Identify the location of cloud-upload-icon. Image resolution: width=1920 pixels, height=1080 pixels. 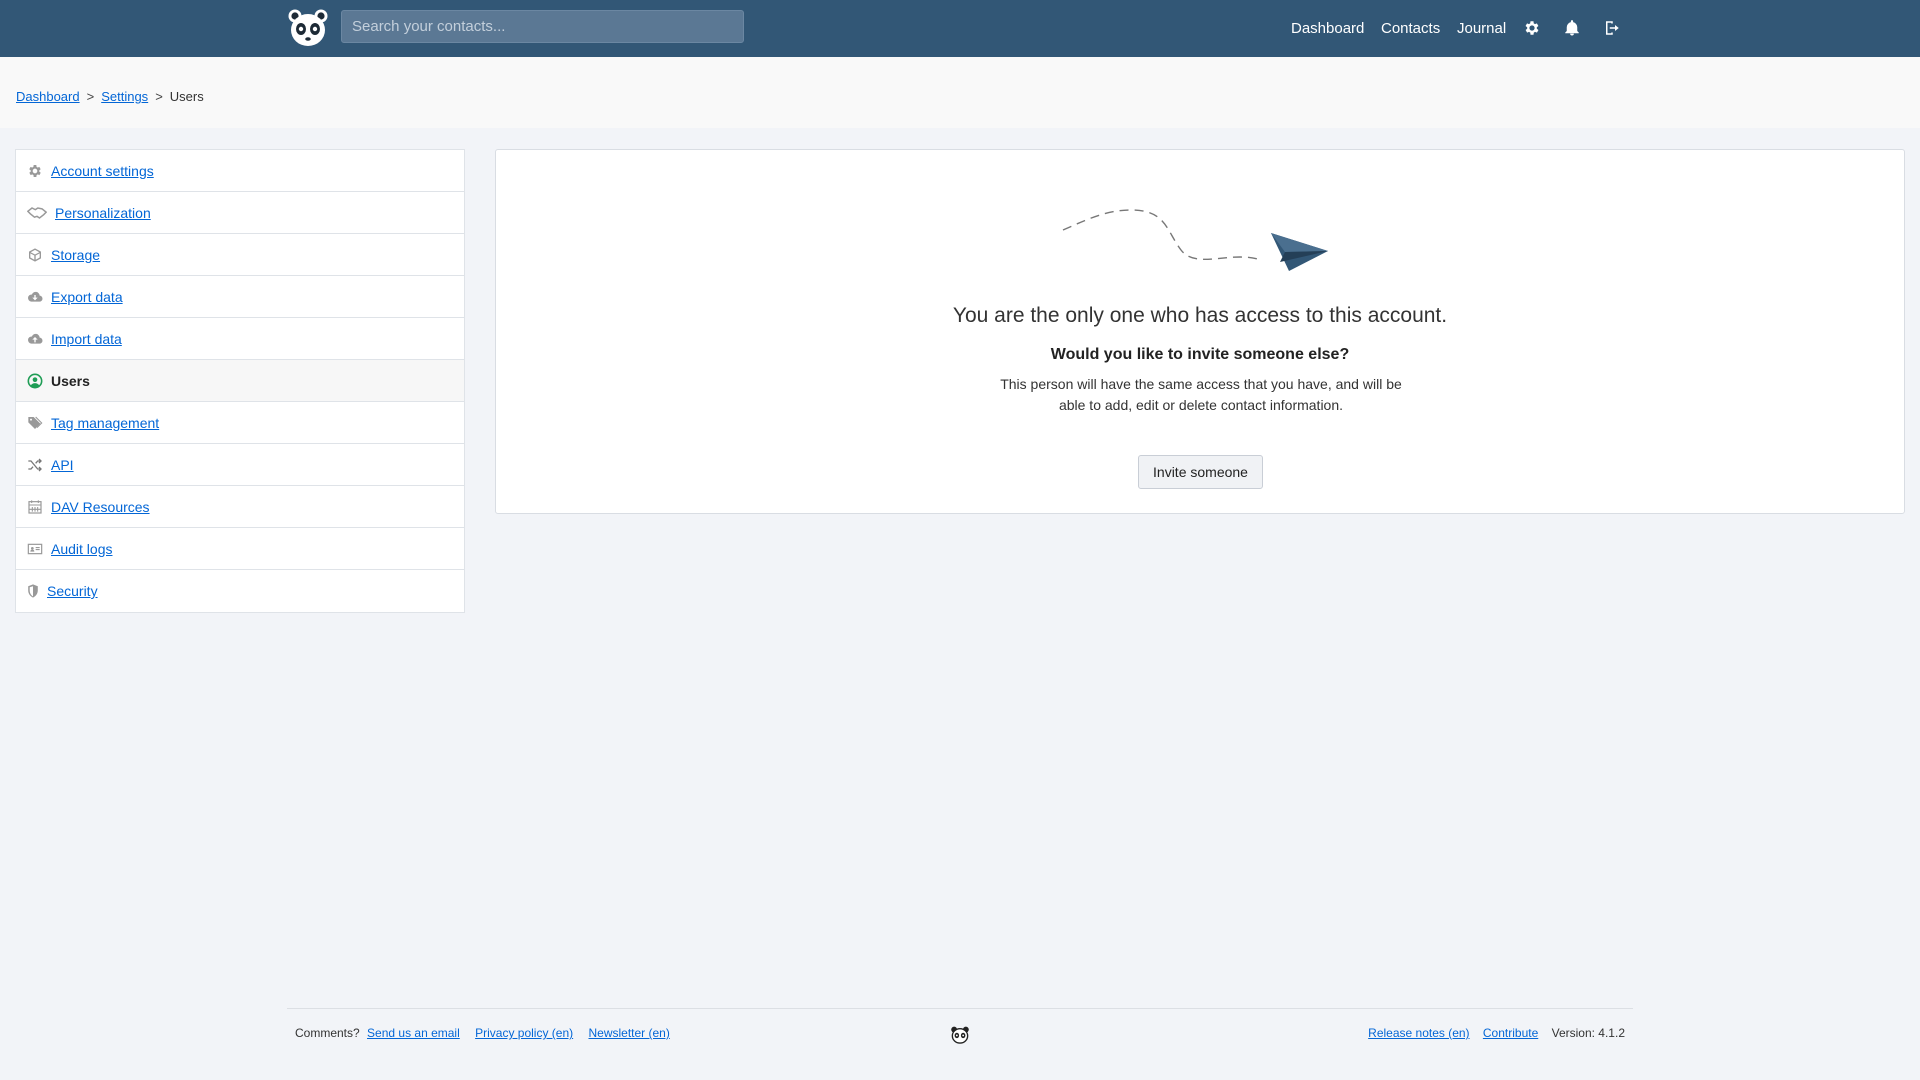
(35, 338).